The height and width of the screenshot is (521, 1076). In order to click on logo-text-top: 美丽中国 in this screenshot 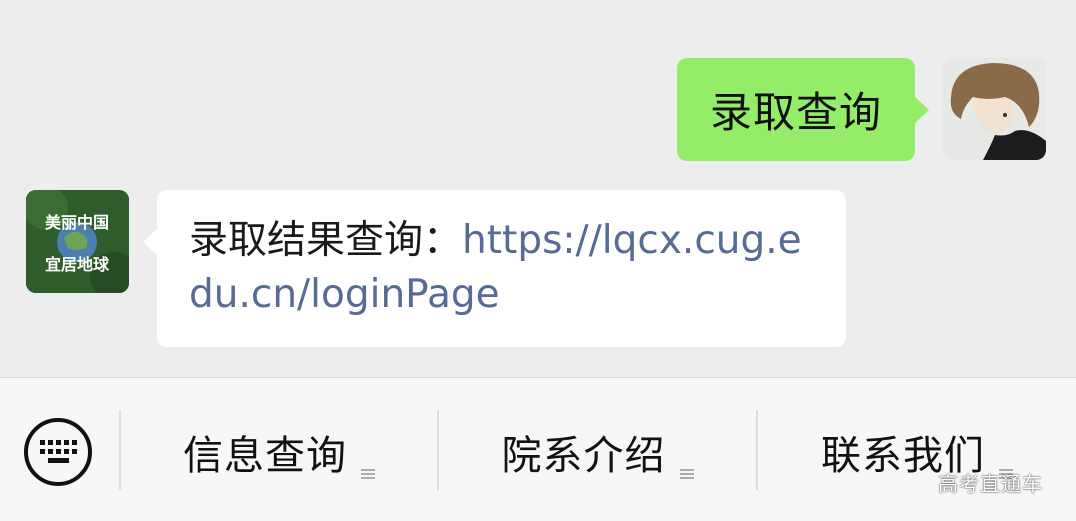, I will do `click(77, 222)`.